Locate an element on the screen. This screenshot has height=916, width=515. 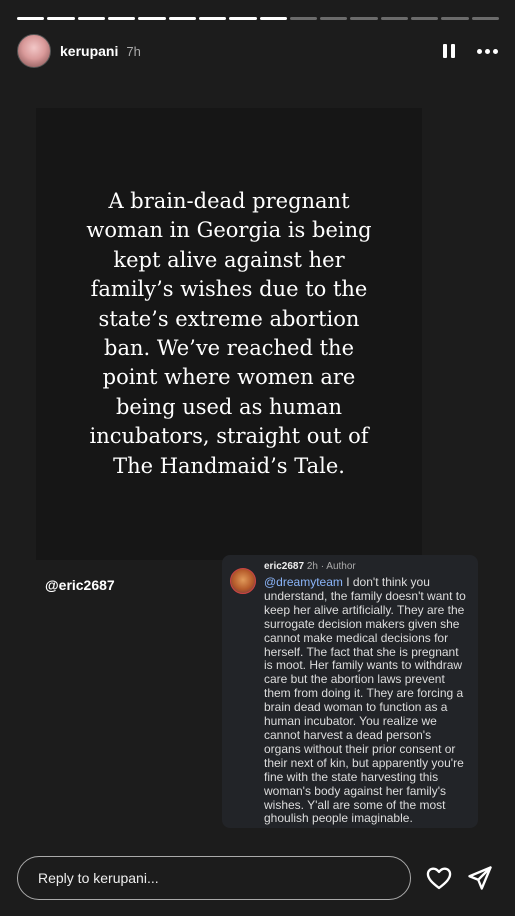
post-time: 7h is located at coordinates (133, 51).